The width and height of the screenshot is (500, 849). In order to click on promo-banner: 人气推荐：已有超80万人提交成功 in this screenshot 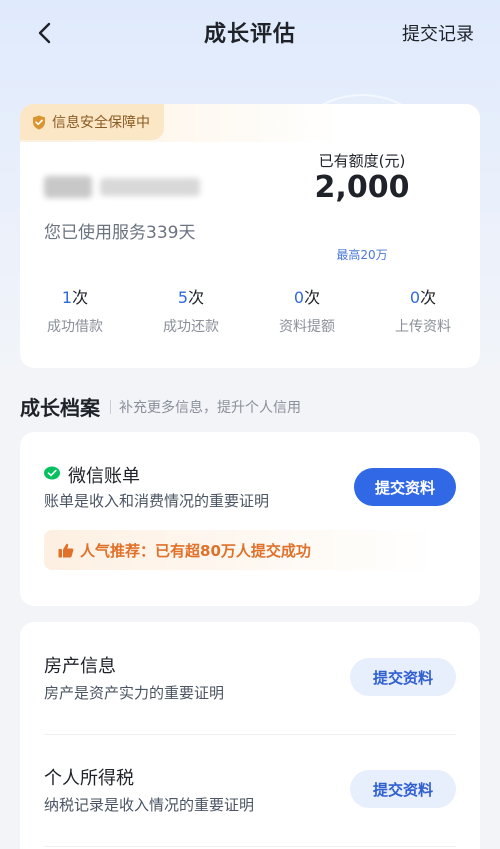, I will do `click(240, 550)`.